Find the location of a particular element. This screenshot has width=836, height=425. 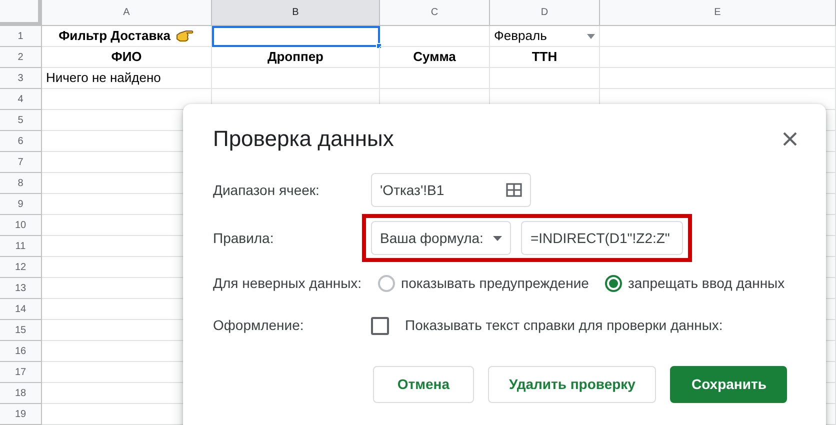

cell-text: Дроппер is located at coordinates (295, 57).